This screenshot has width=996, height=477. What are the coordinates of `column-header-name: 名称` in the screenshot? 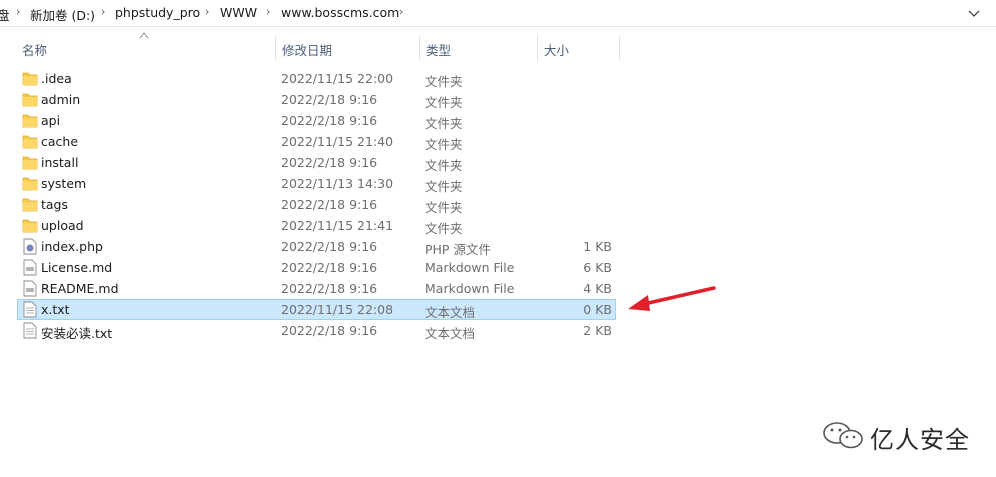 It's located at (34, 49).